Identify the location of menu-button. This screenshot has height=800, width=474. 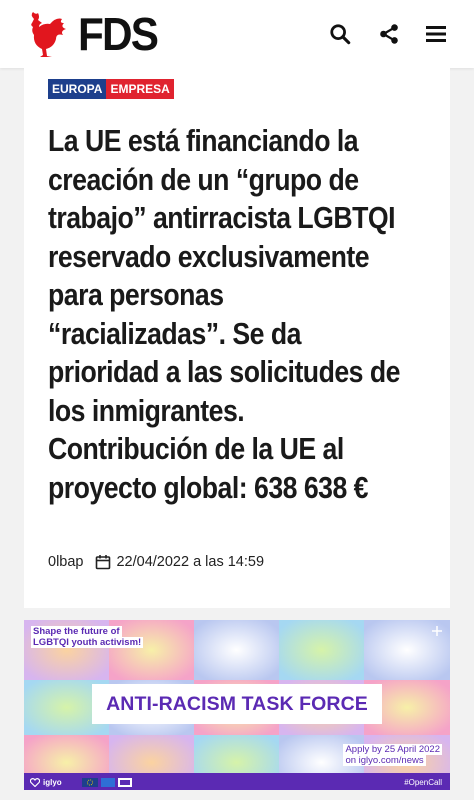
(436, 34).